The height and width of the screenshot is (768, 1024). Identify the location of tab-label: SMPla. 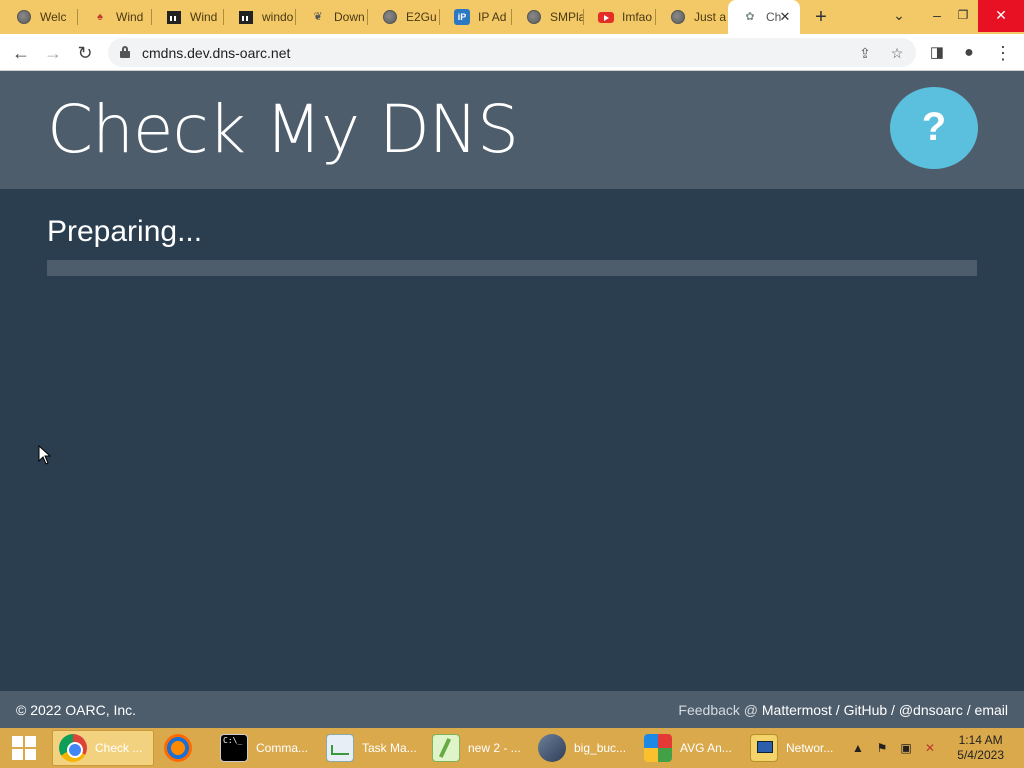
(567, 17).